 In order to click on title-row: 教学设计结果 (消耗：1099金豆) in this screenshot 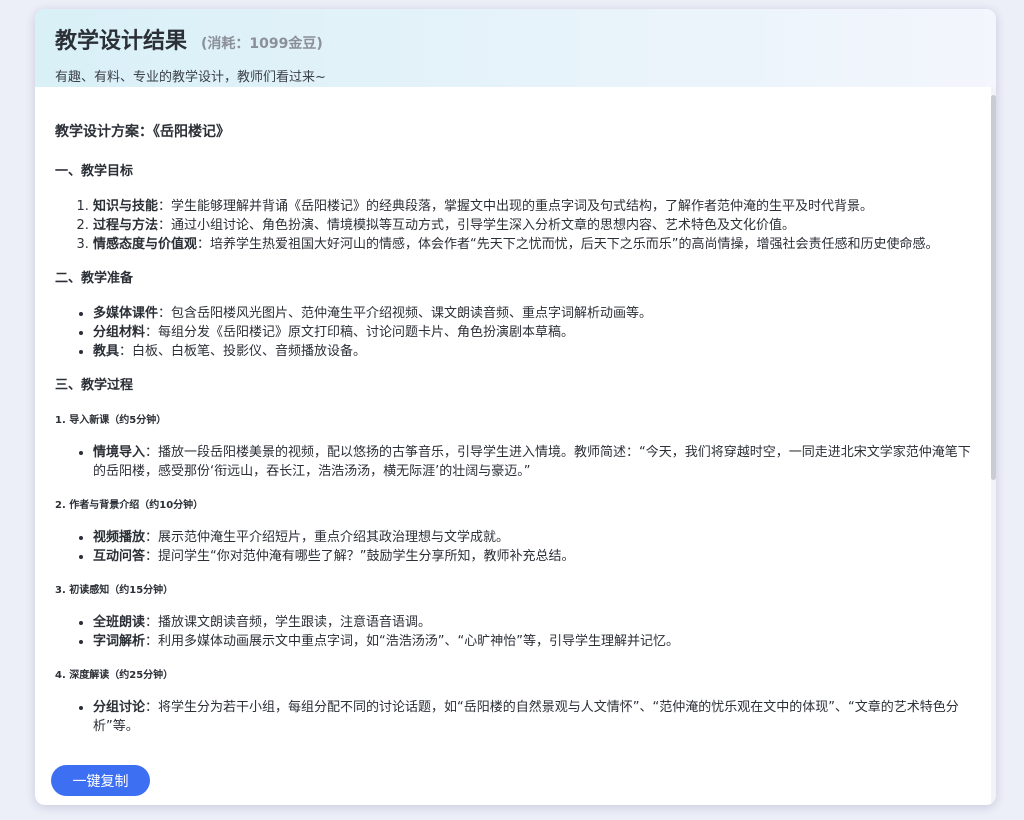, I will do `click(515, 39)`.